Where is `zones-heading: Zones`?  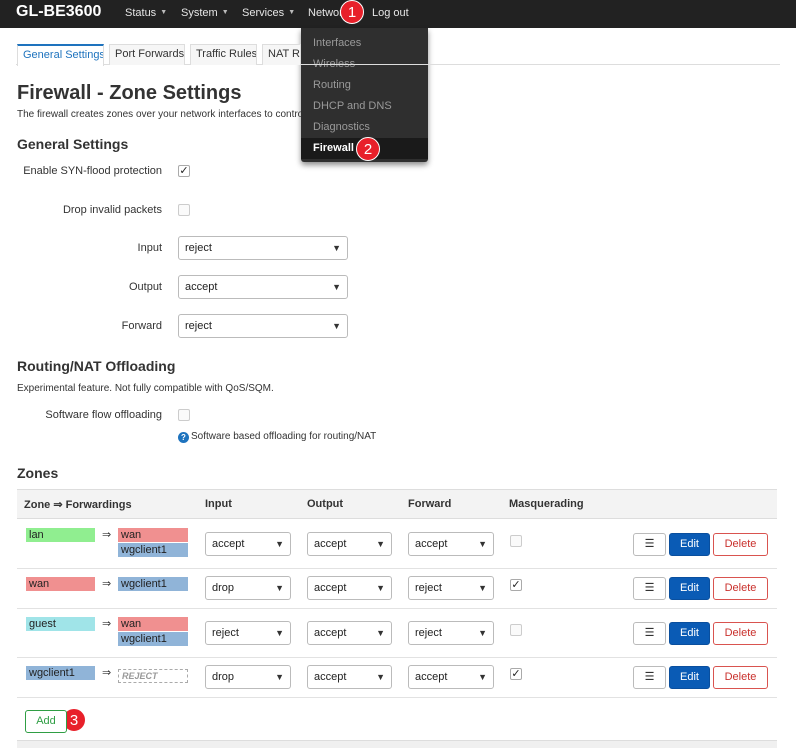
zones-heading: Zones is located at coordinates (38, 473).